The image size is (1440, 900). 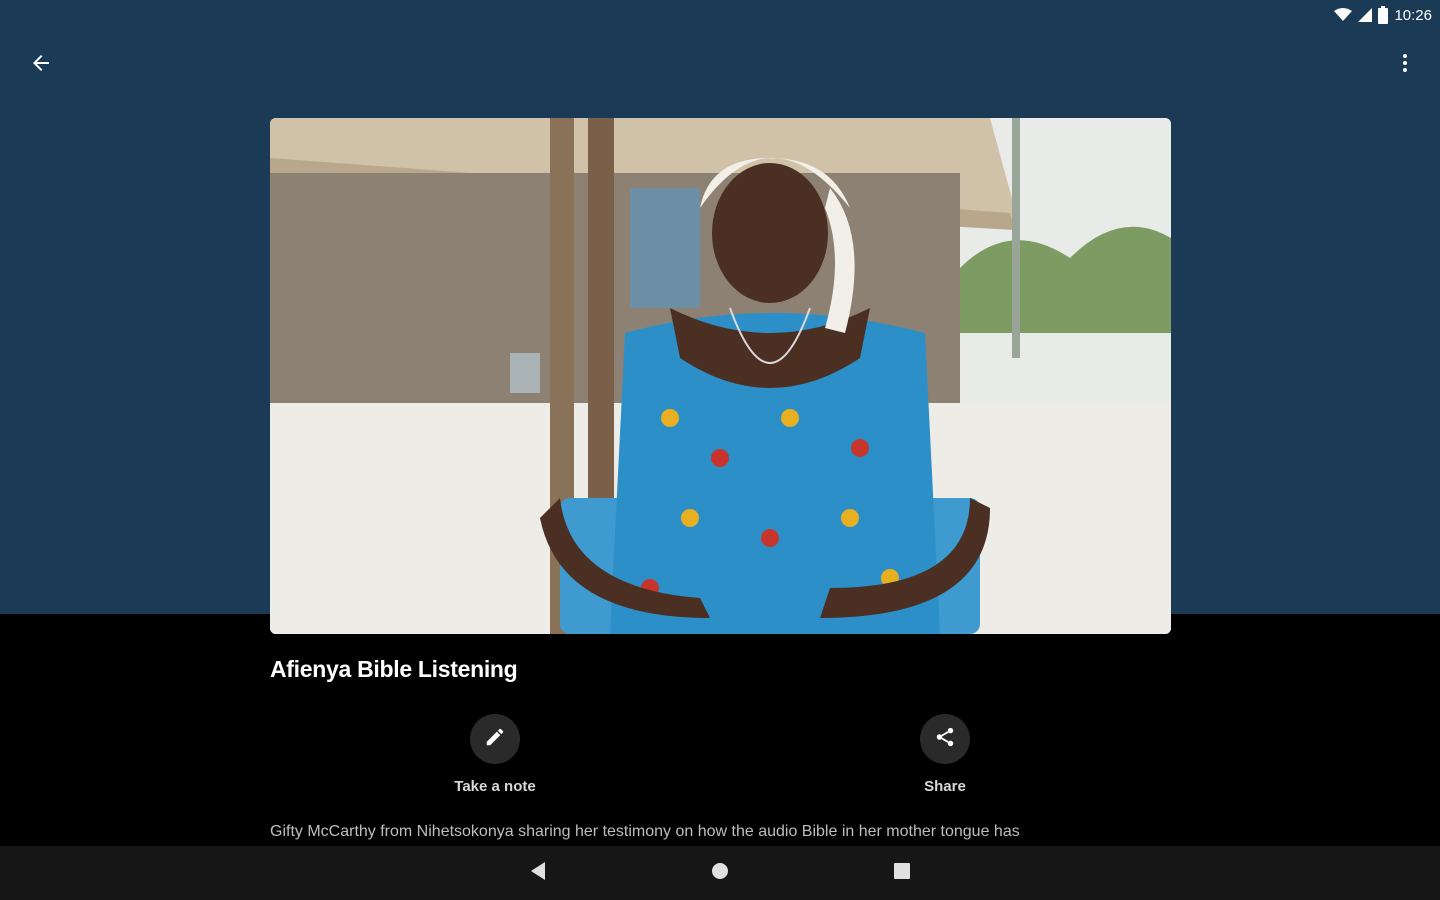 I want to click on nav-home-button, so click(x=720, y=873).